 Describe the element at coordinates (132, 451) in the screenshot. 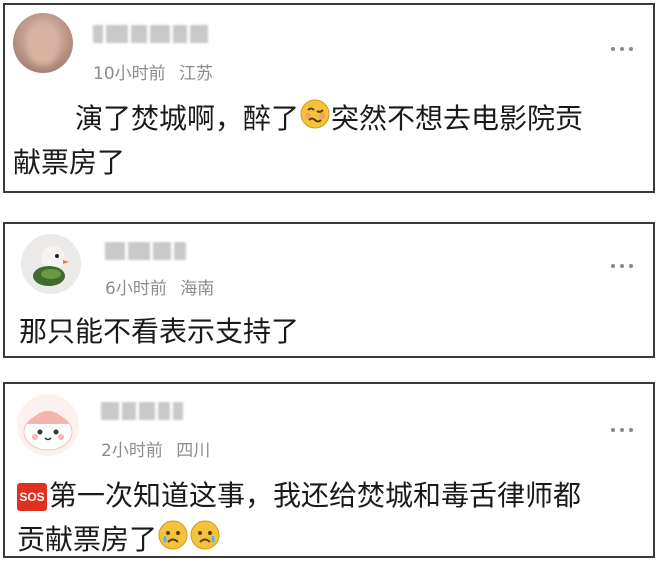

I see `comment-time: 2小时前` at that location.